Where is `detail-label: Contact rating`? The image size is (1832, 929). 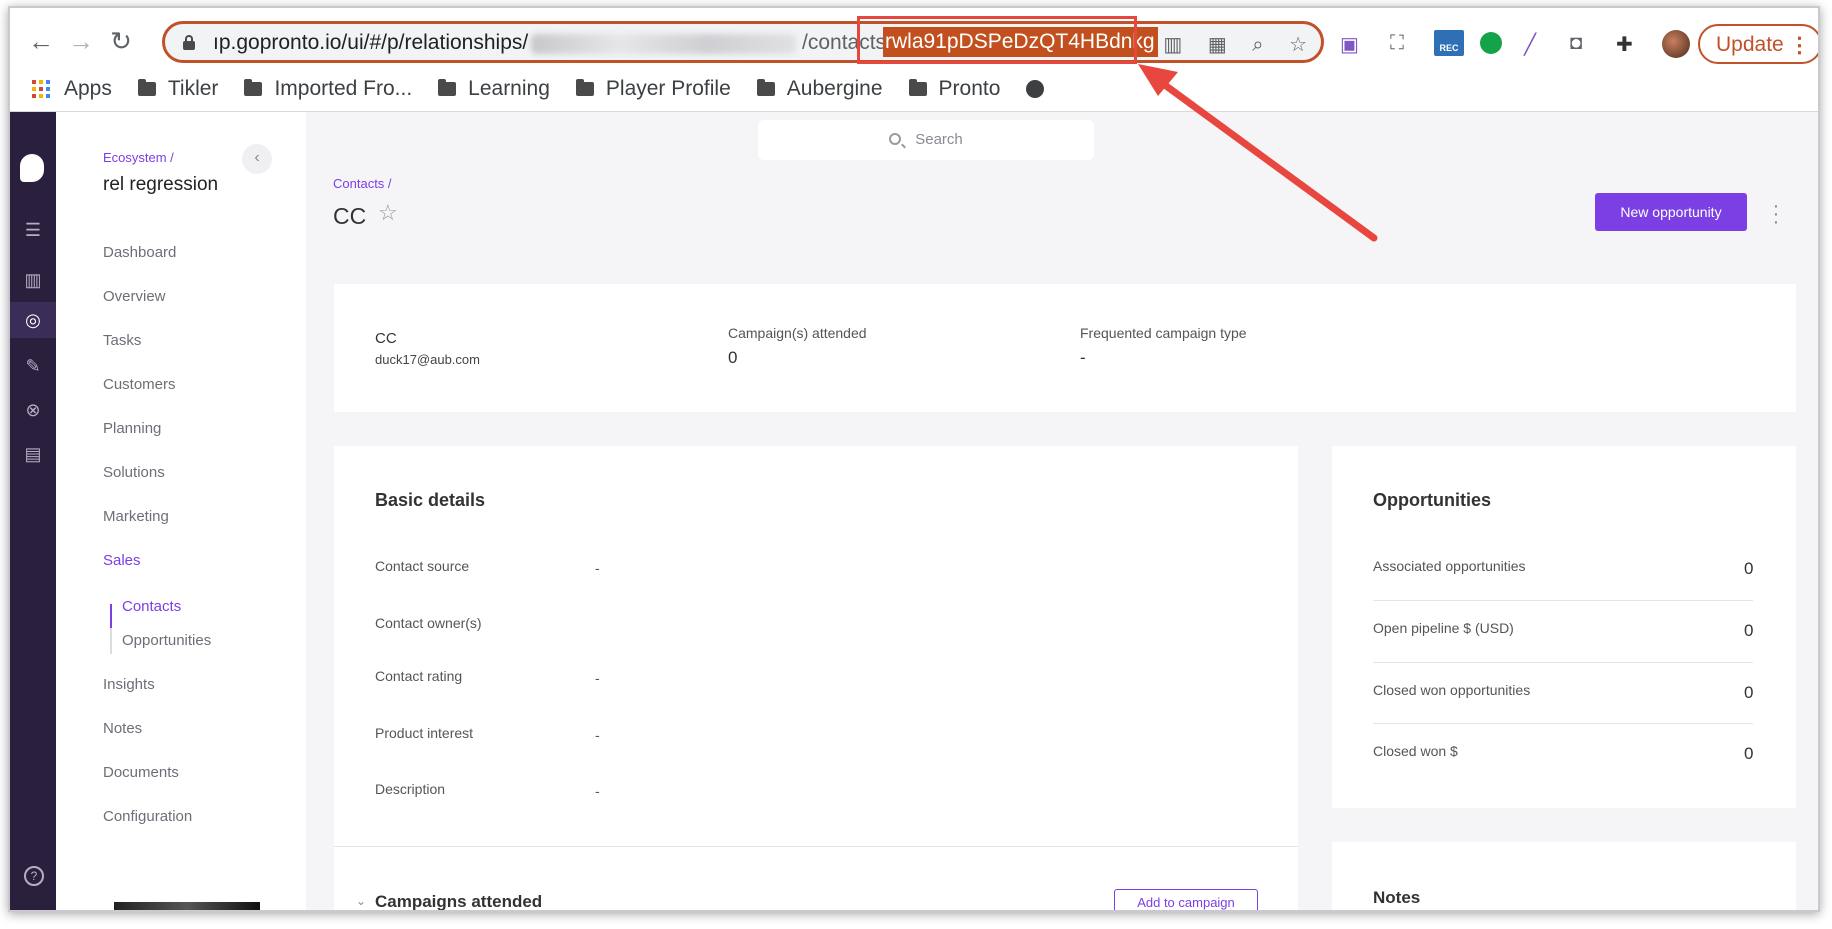 detail-label: Contact rating is located at coordinates (419, 676).